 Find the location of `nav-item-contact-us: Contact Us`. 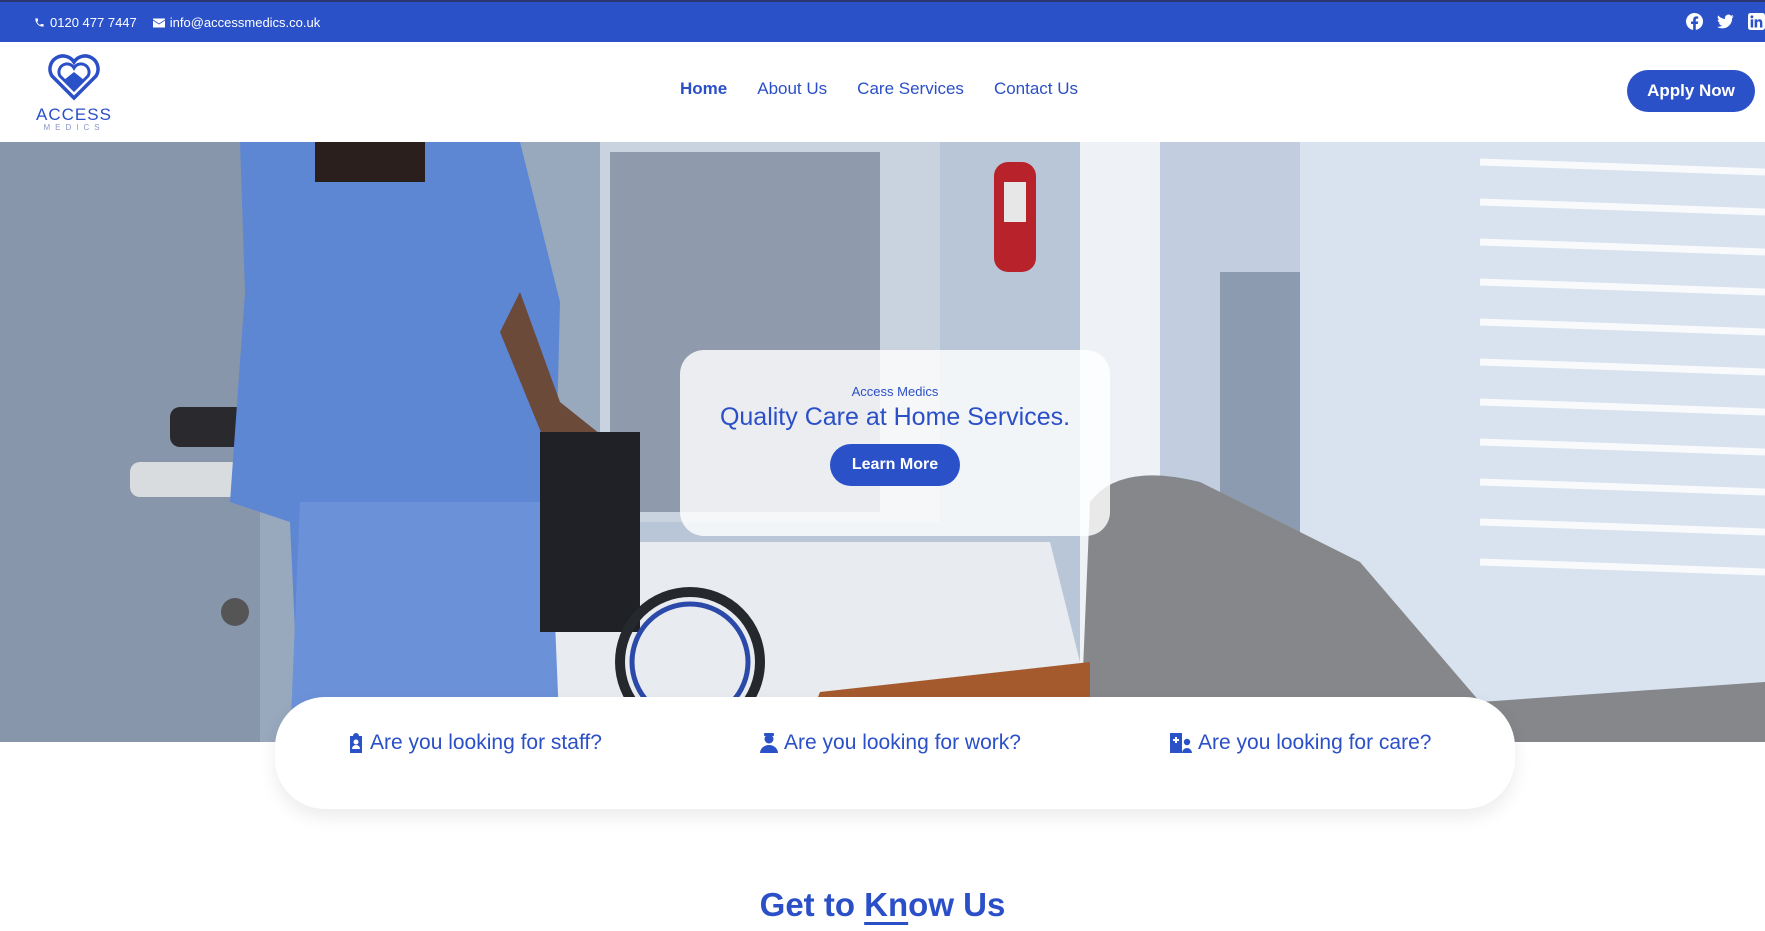

nav-item-contact-us: Contact Us is located at coordinates (1036, 89).